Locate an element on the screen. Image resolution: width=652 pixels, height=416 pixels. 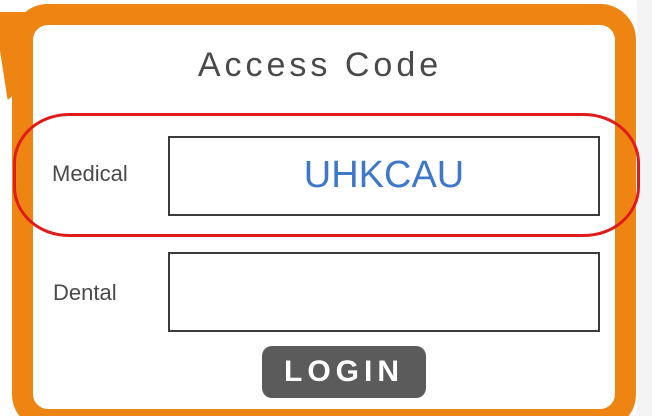
dental-label: Dental is located at coordinates (85, 292).